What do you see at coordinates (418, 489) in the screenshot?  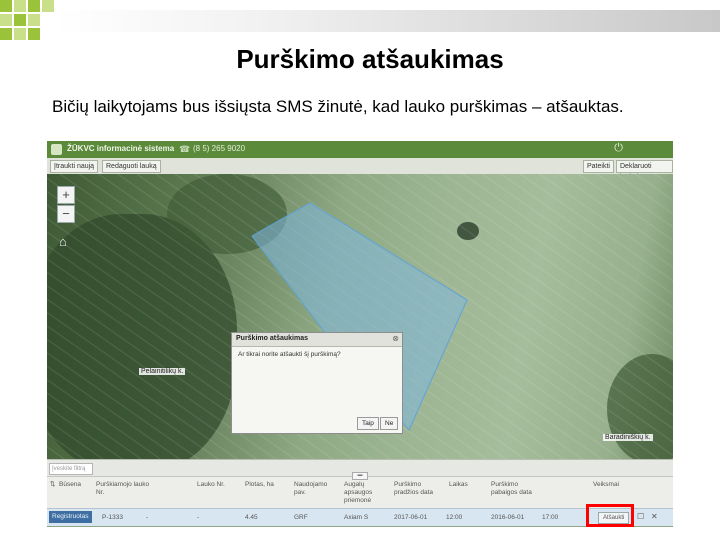 I see `column-header: Purškimo pradžios data` at bounding box center [418, 489].